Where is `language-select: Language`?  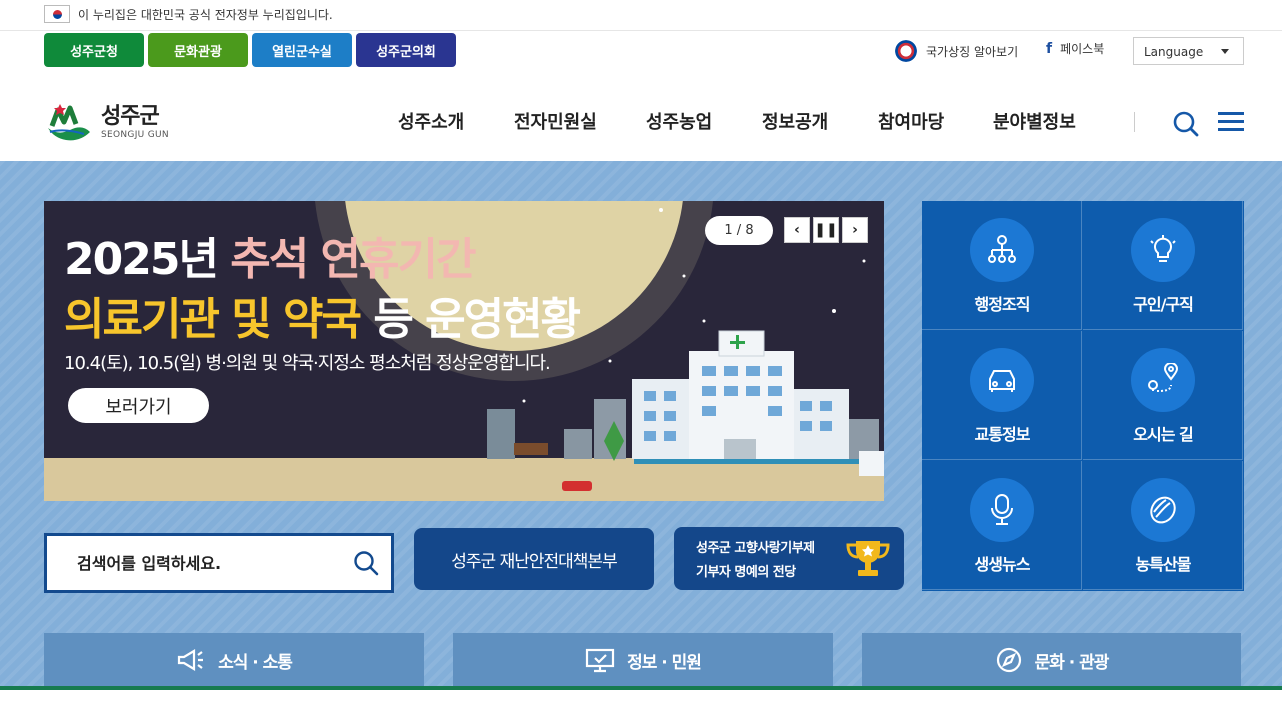 language-select: Language is located at coordinates (1188, 51).